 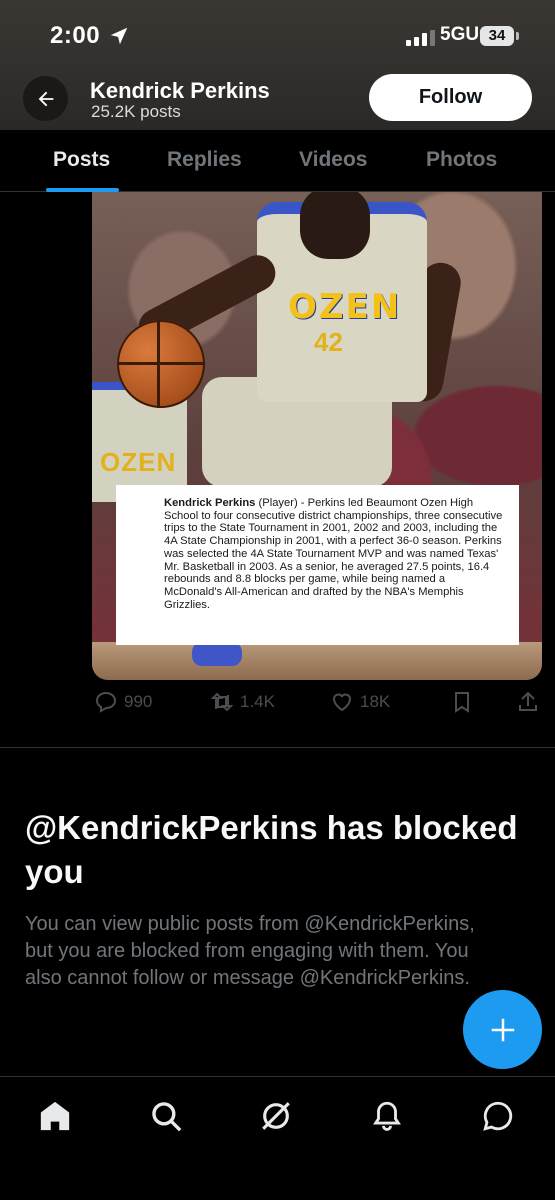 What do you see at coordinates (277, 161) in the screenshot?
I see `profile-tabs: Posts Replies Videos Photos` at bounding box center [277, 161].